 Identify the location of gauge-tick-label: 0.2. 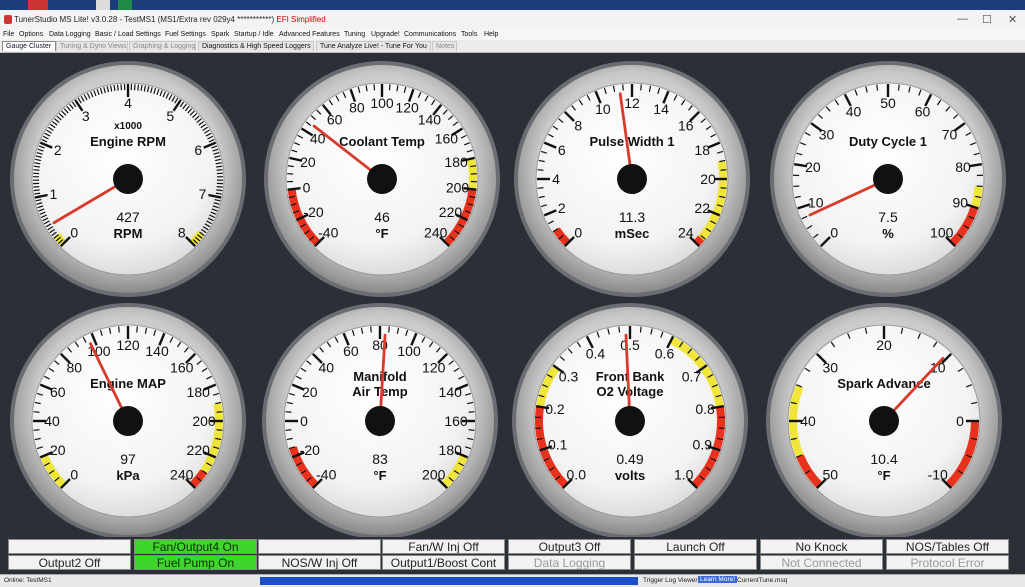
(555, 409).